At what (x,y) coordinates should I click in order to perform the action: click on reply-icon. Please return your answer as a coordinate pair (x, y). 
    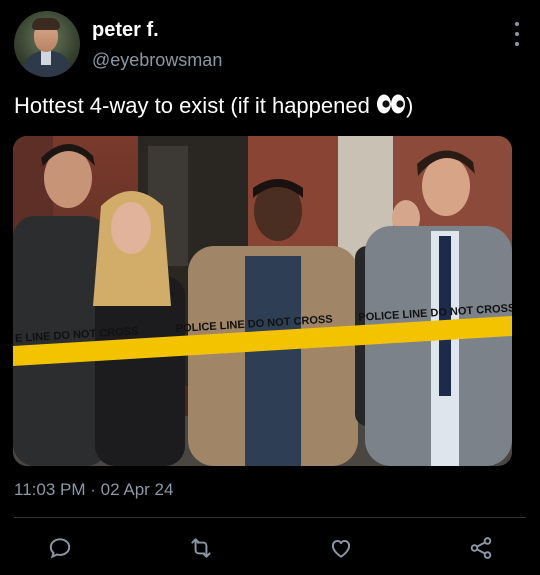
    Looking at the image, I should click on (60, 548).